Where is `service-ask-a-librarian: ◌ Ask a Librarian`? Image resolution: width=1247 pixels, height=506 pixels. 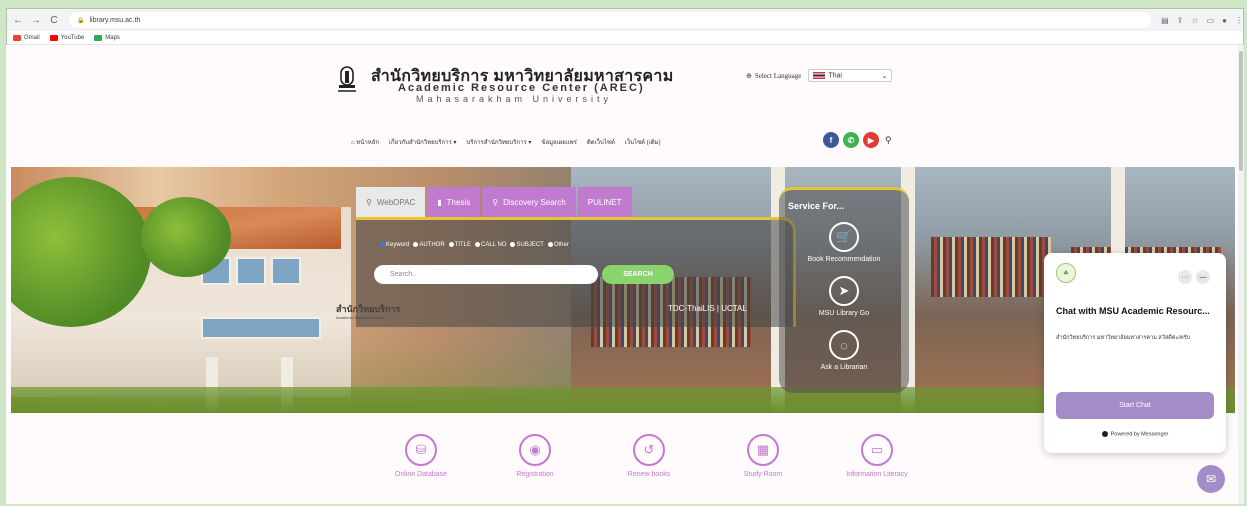
service-ask-a-librarian: ◌ Ask a Librarian is located at coordinates (844, 350).